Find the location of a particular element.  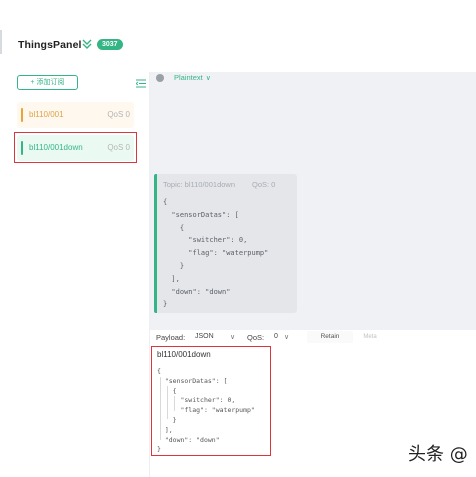

add-subscription-button: + 添加订阅 is located at coordinates (47, 82).